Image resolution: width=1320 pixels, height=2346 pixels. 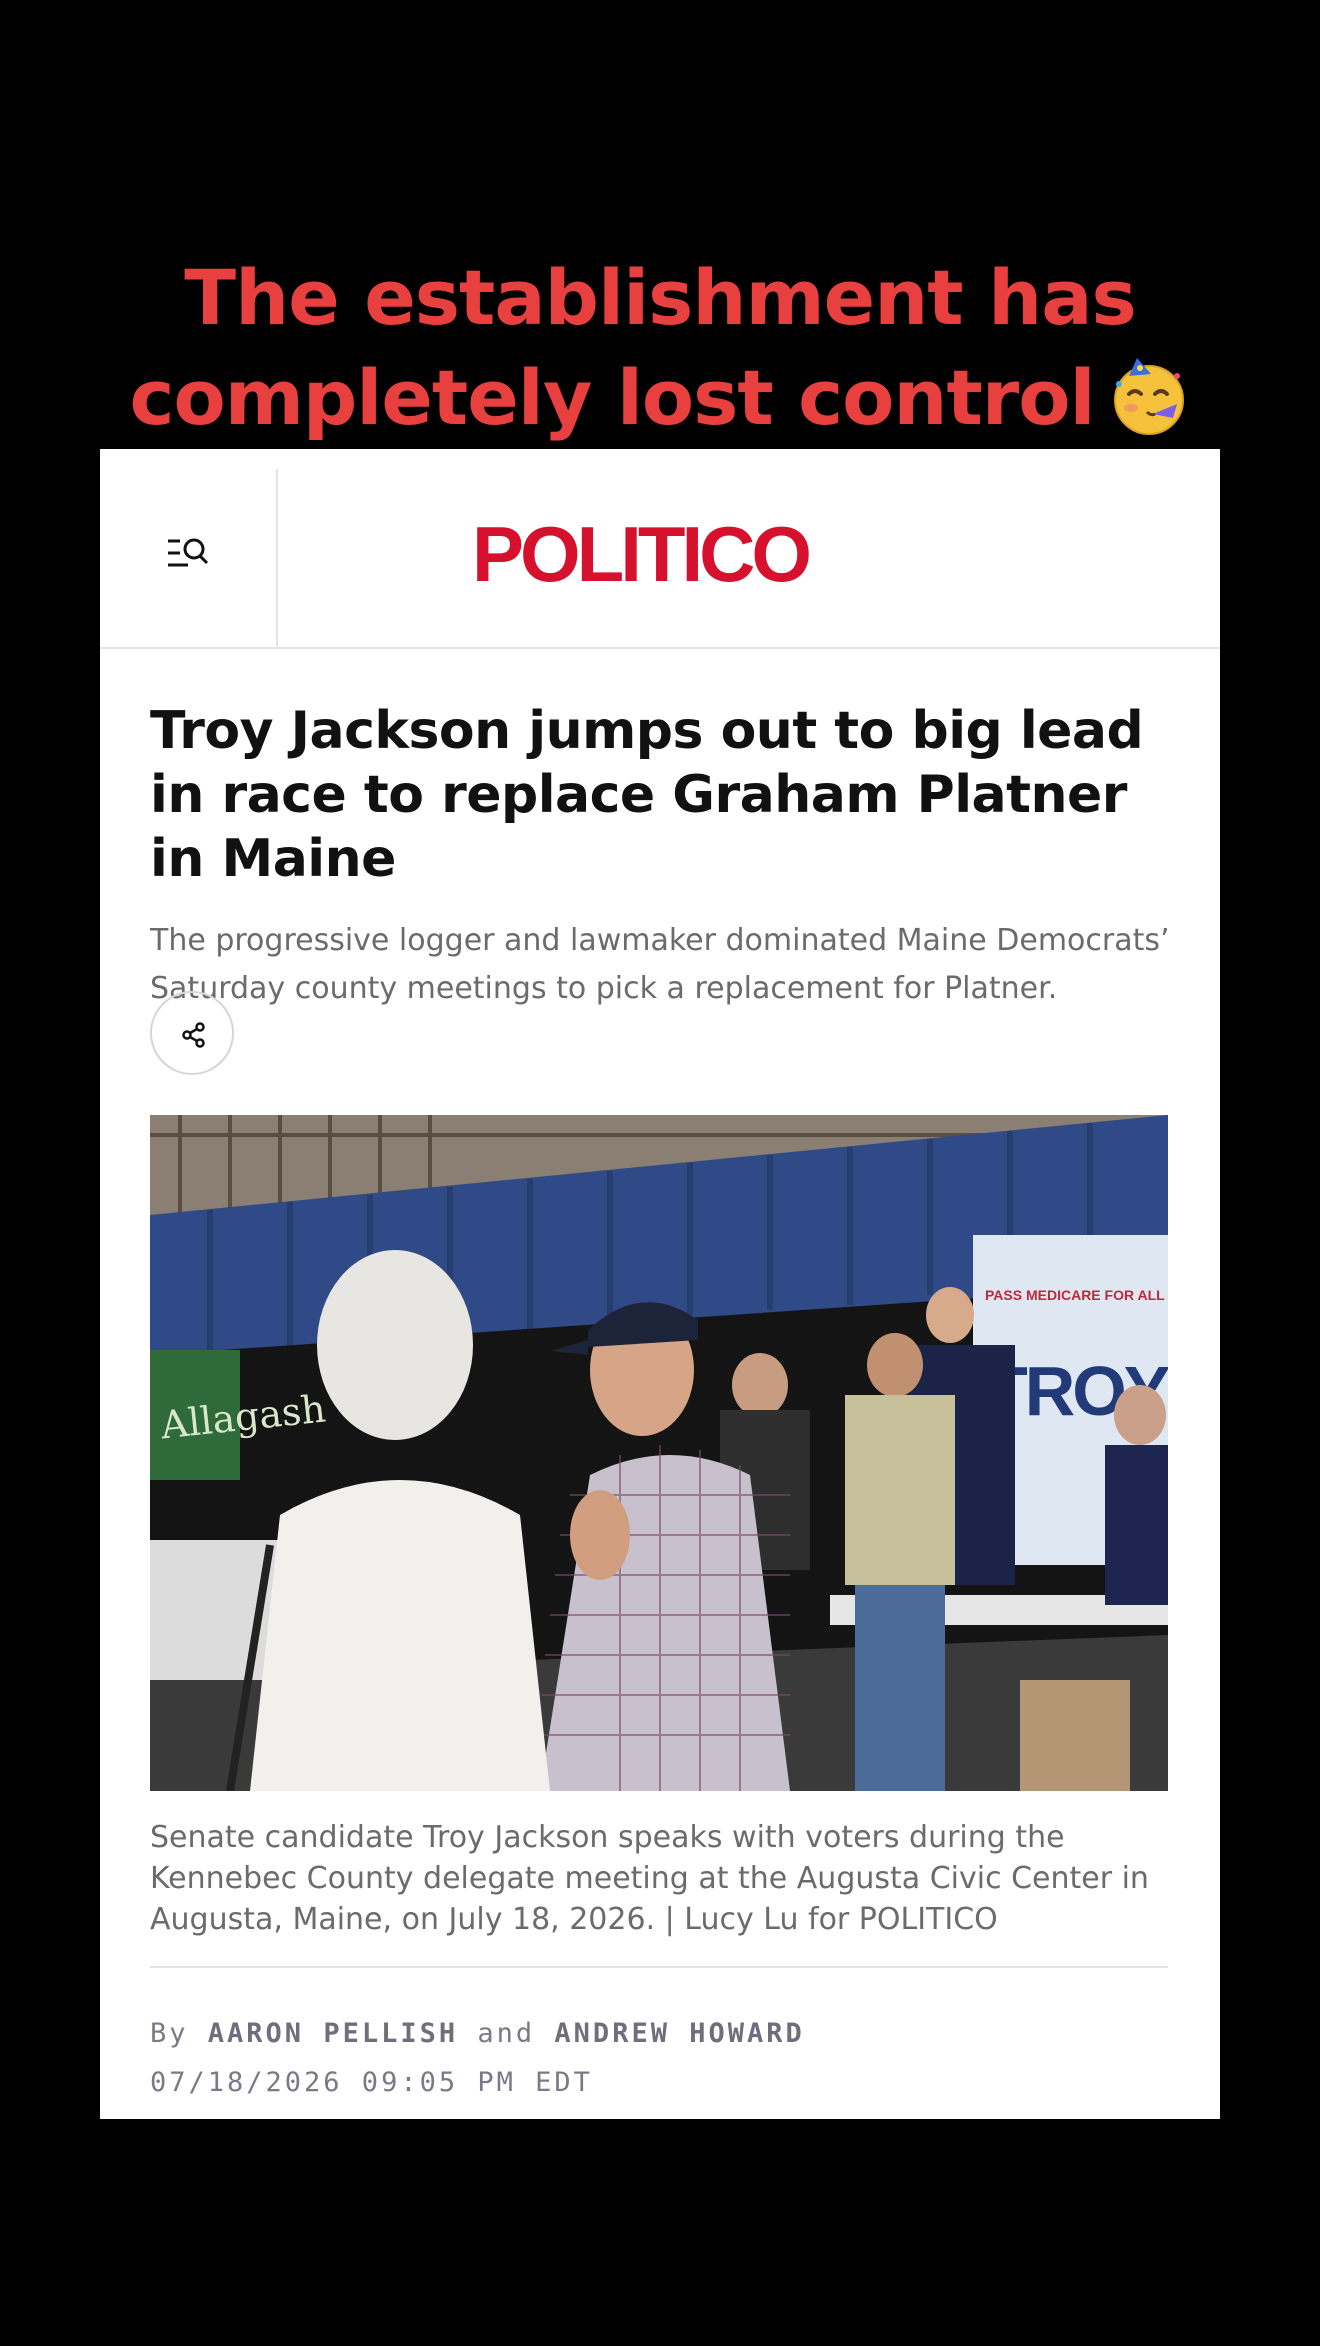 I want to click on politico-logo: POLITICO, so click(x=640, y=554).